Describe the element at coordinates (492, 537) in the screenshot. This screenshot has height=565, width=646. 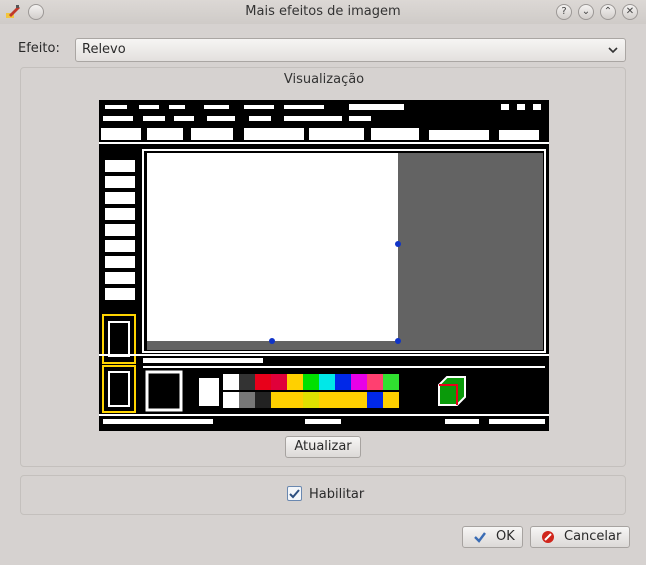
I see `ok-button: OK` at that location.